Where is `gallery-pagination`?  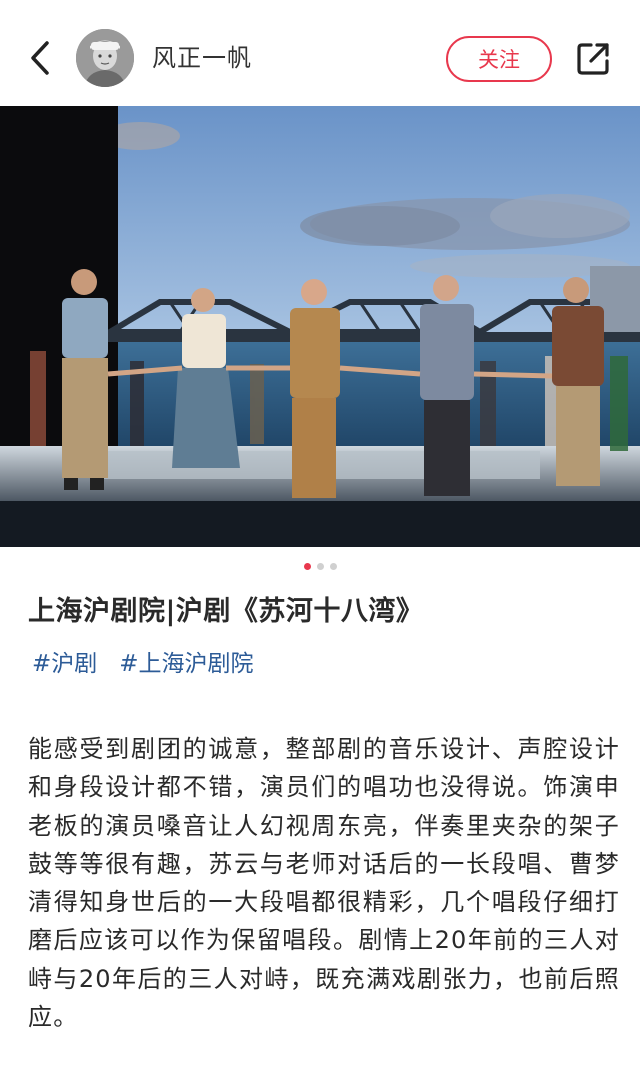
gallery-pagination is located at coordinates (320, 567).